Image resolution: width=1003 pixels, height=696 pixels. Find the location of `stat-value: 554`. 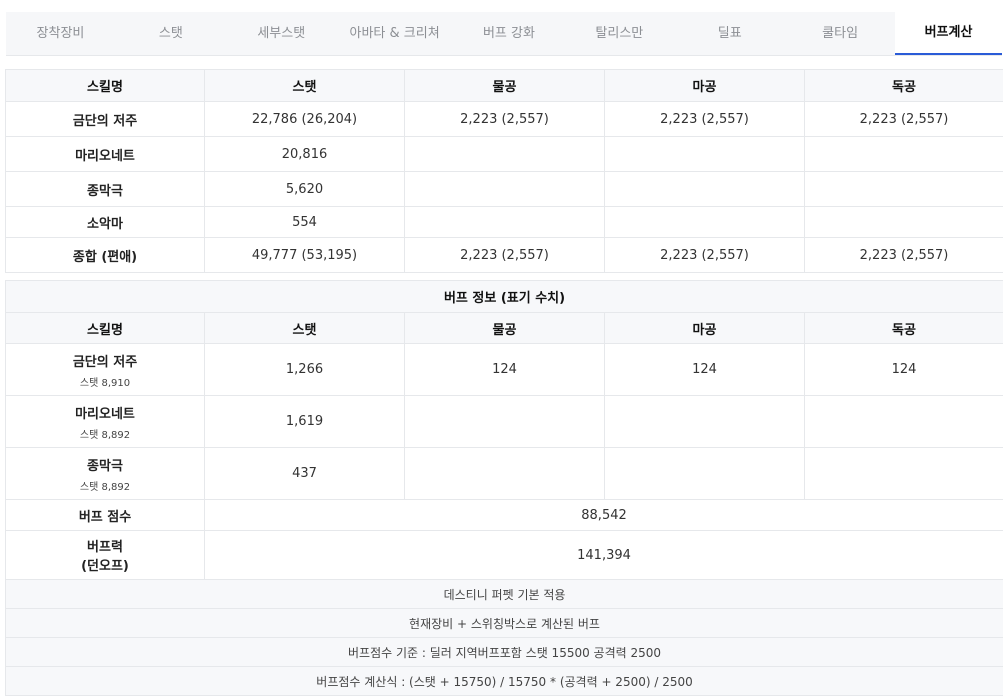

stat-value: 554 is located at coordinates (304, 222).